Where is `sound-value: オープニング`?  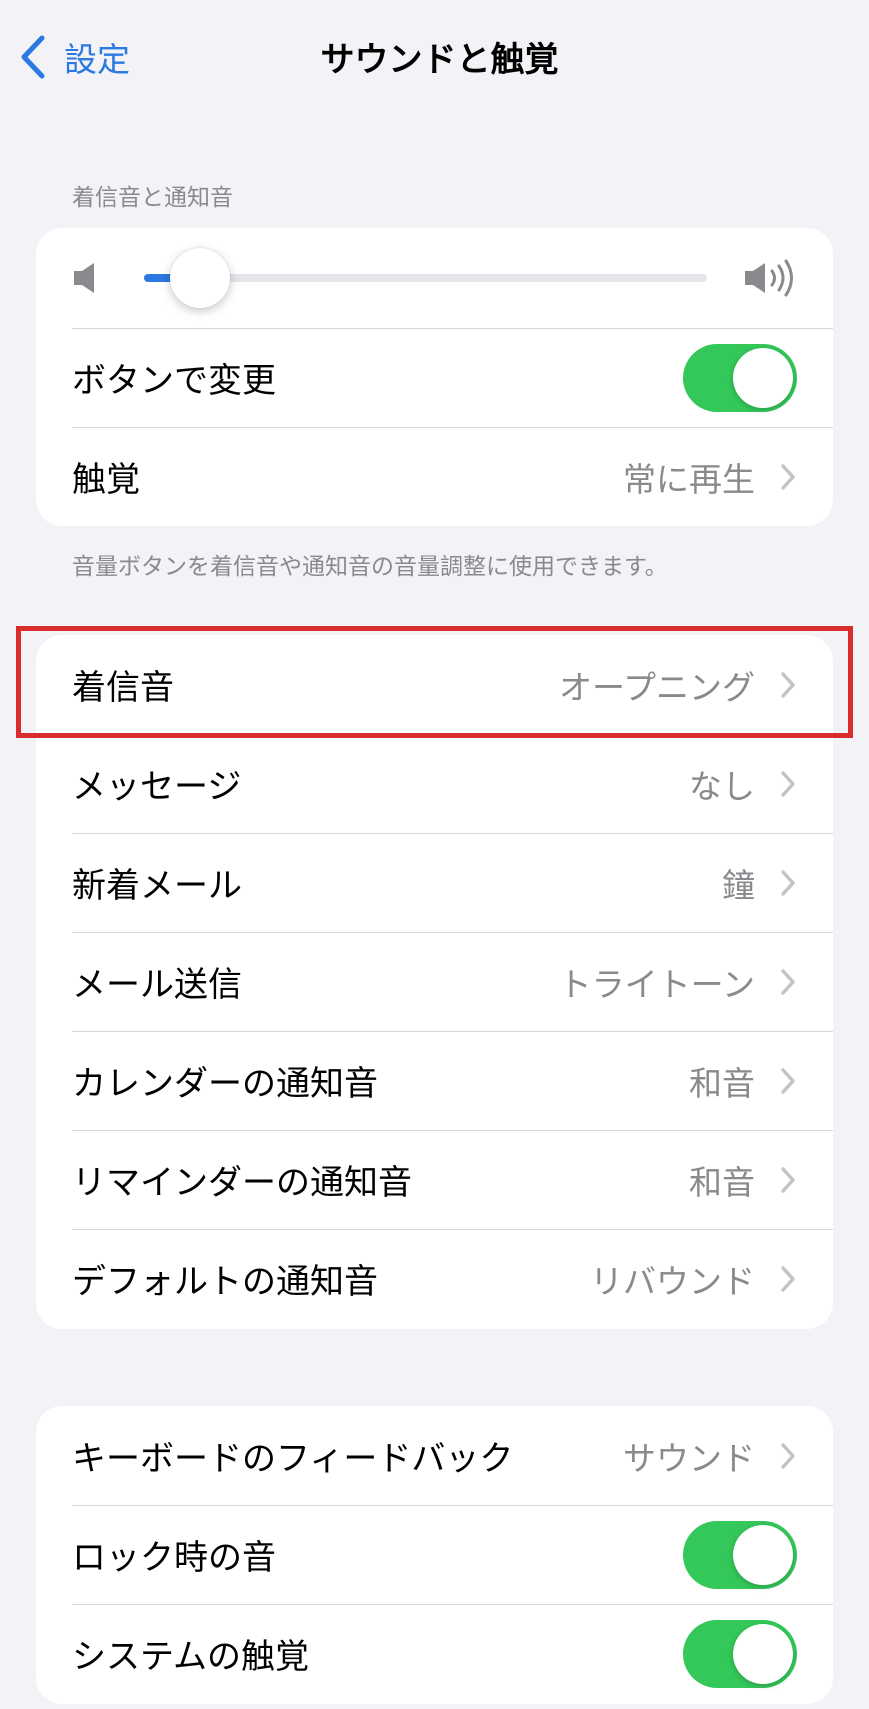 sound-value: オープニング is located at coordinates (656, 687).